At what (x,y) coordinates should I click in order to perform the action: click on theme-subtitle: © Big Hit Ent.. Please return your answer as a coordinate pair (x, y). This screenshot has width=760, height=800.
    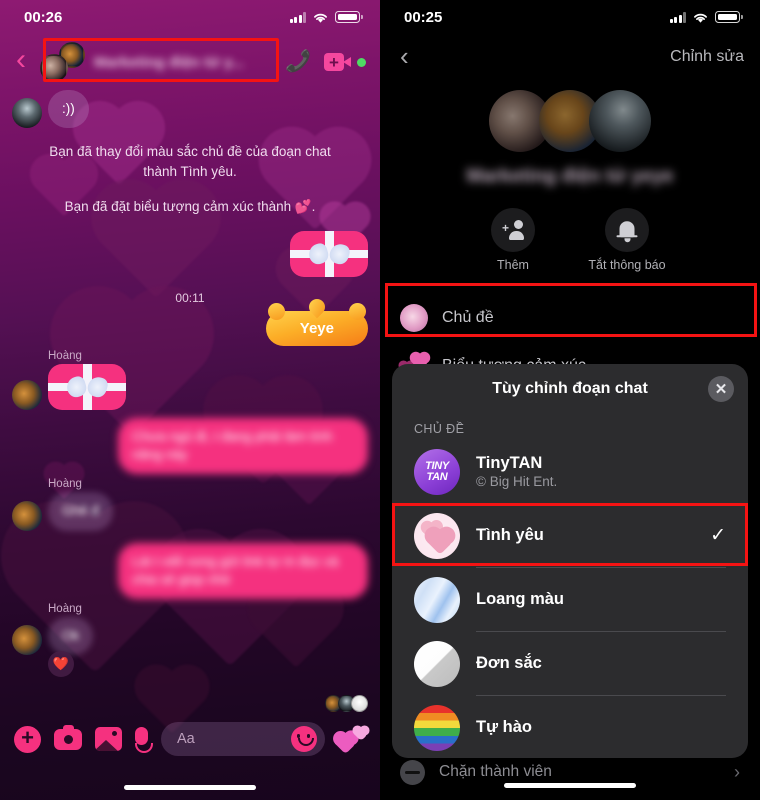
    Looking at the image, I should click on (517, 481).